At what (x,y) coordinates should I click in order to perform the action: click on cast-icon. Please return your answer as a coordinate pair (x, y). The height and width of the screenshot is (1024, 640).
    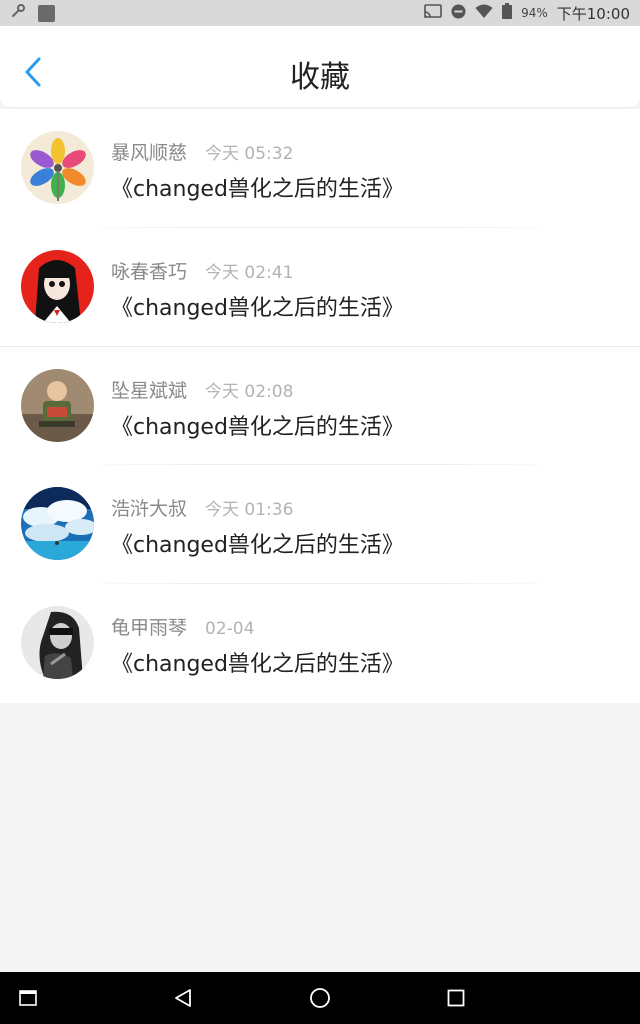
    Looking at the image, I should click on (433, 13).